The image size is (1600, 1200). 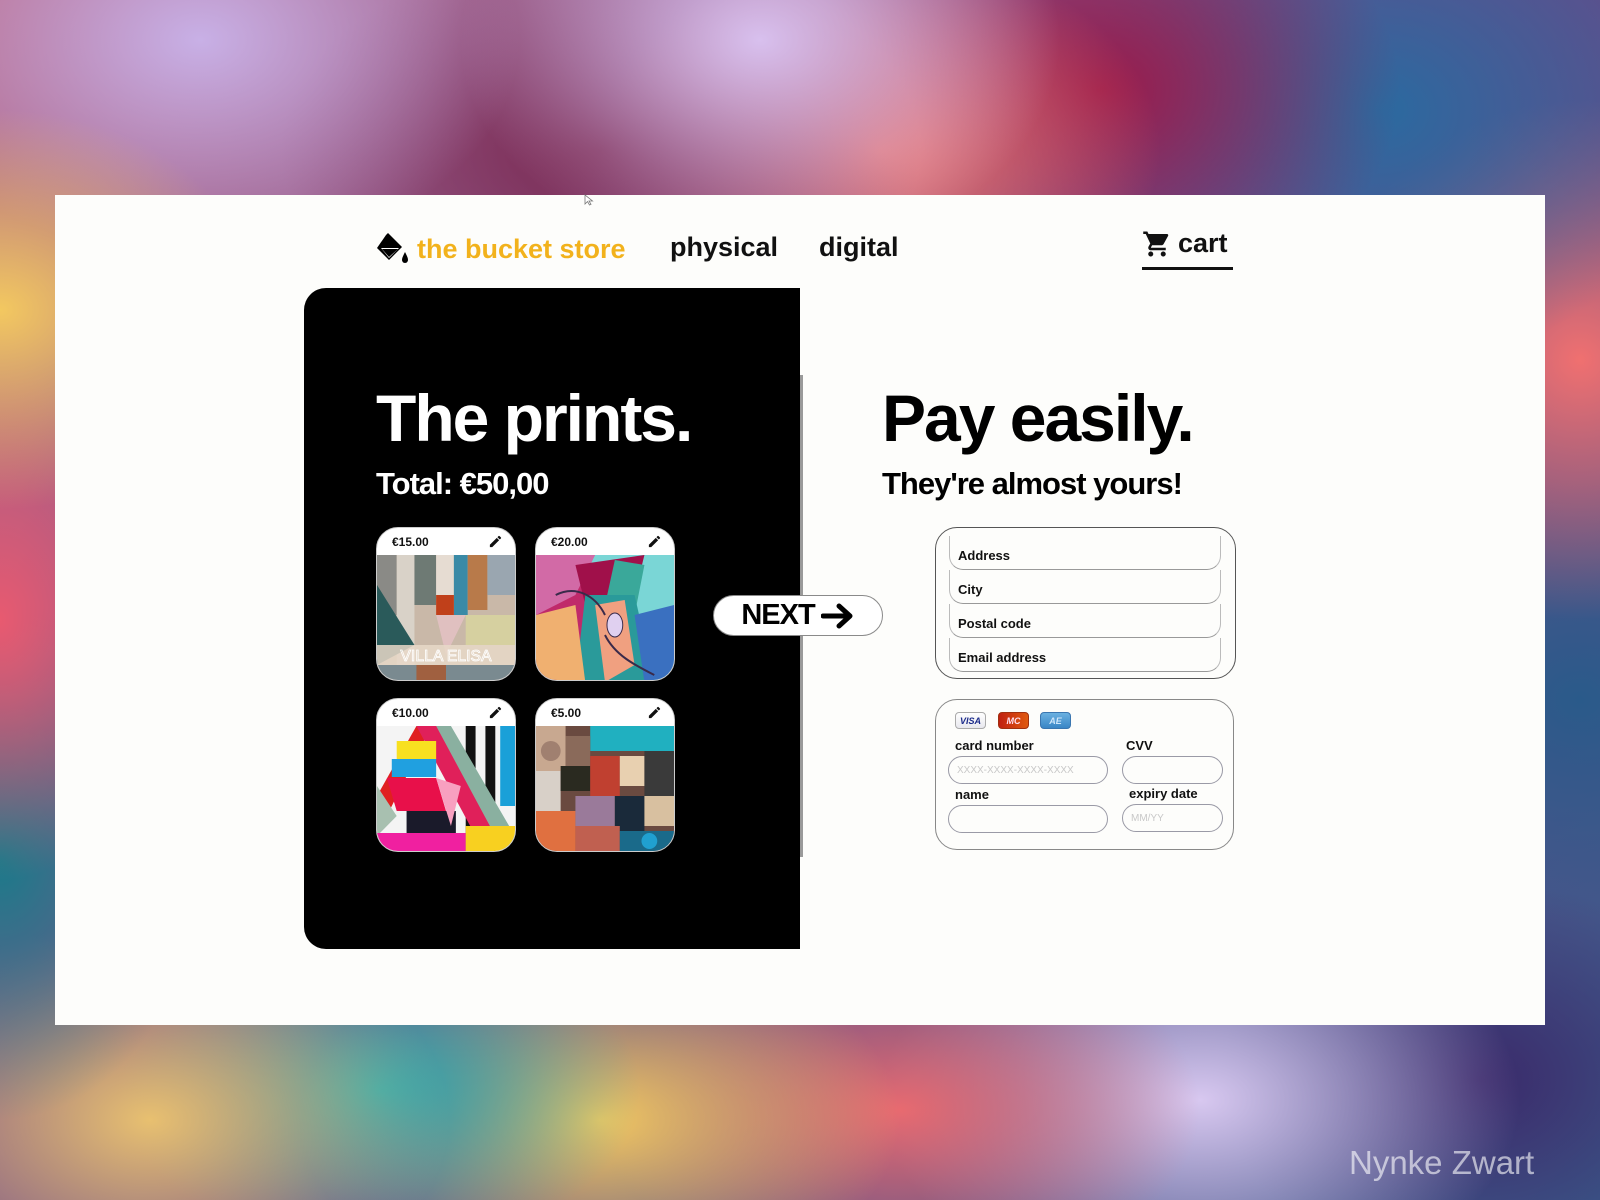 I want to click on print-item: €20.00, so click(x=605, y=604).